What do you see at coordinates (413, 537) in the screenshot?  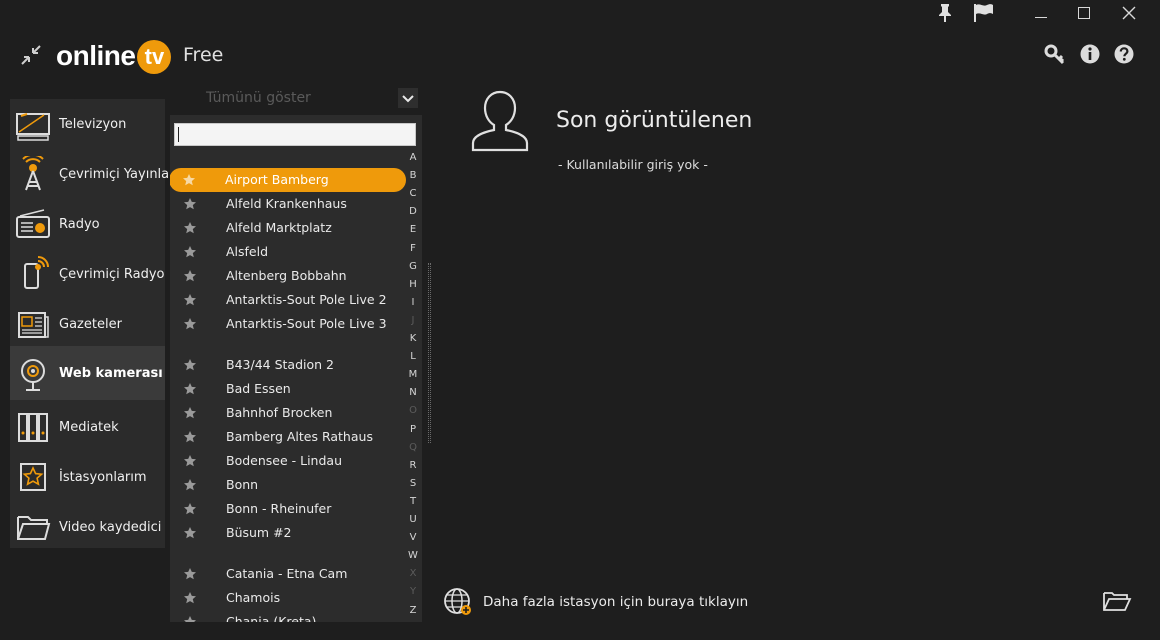 I see `alpha-index-letter: V` at bounding box center [413, 537].